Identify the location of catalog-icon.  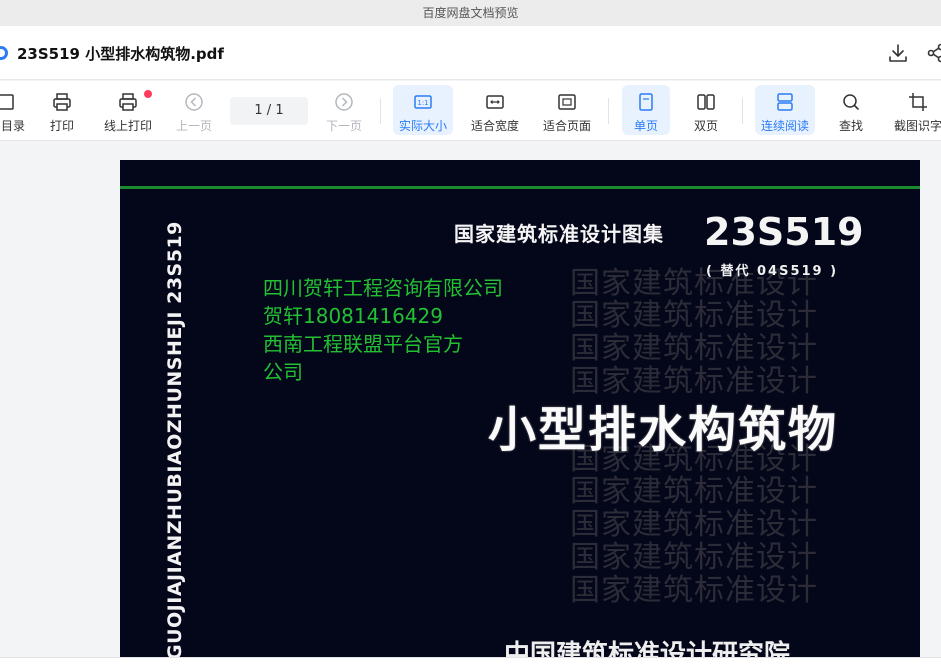
(7, 102).